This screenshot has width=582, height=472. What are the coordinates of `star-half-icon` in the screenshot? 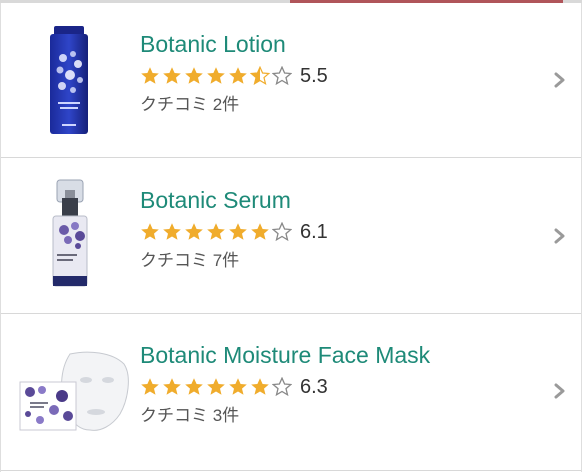 It's located at (260, 76).